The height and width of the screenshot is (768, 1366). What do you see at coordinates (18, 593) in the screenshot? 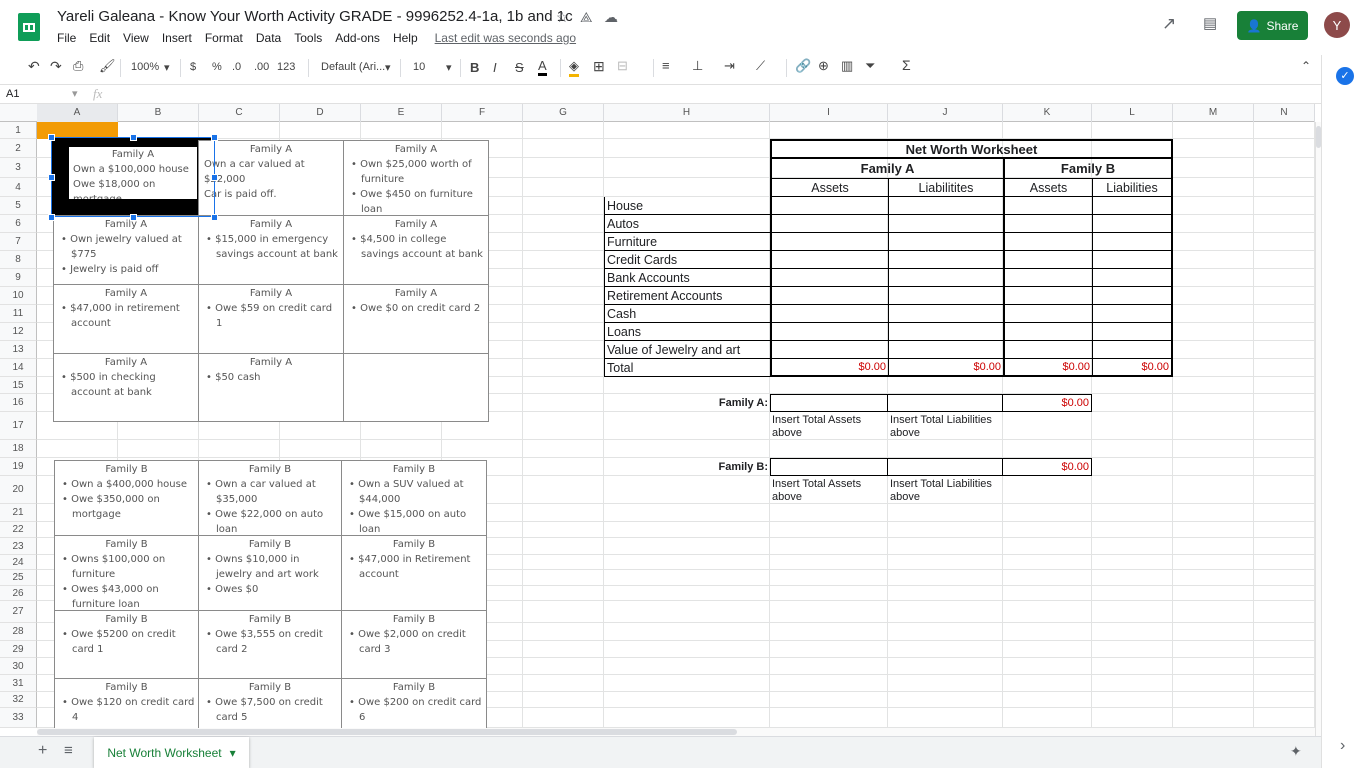
I see `row-header-26: 26` at bounding box center [18, 593].